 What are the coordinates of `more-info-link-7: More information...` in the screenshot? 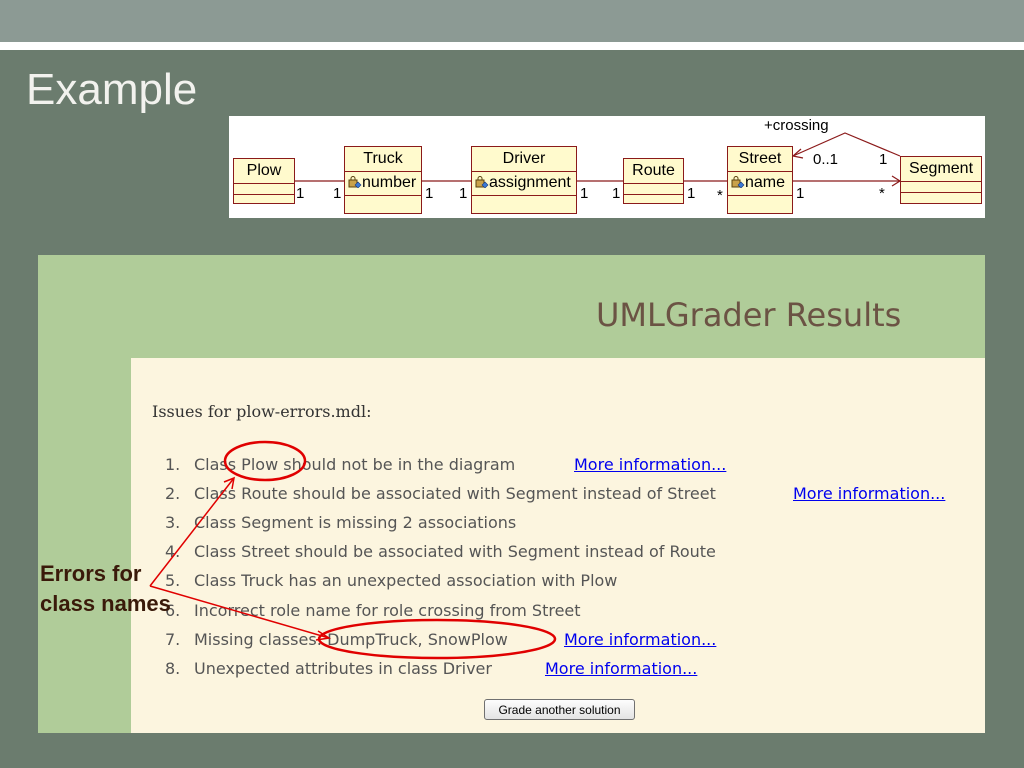 It's located at (640, 639).